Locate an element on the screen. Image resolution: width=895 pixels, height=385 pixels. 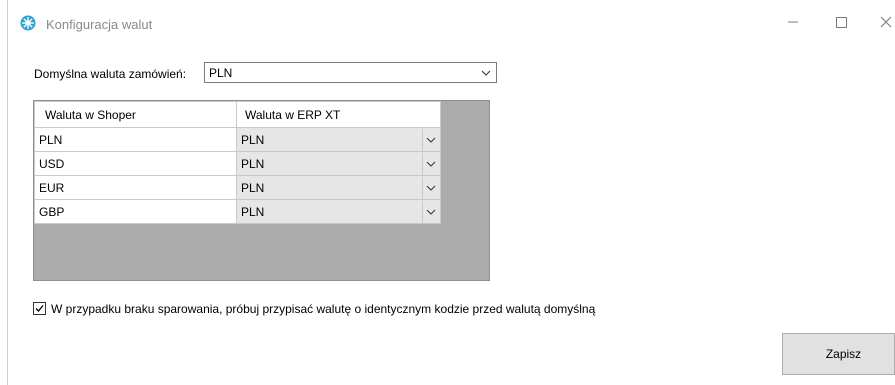
table-row: EUR PLN is located at coordinates (237, 187).